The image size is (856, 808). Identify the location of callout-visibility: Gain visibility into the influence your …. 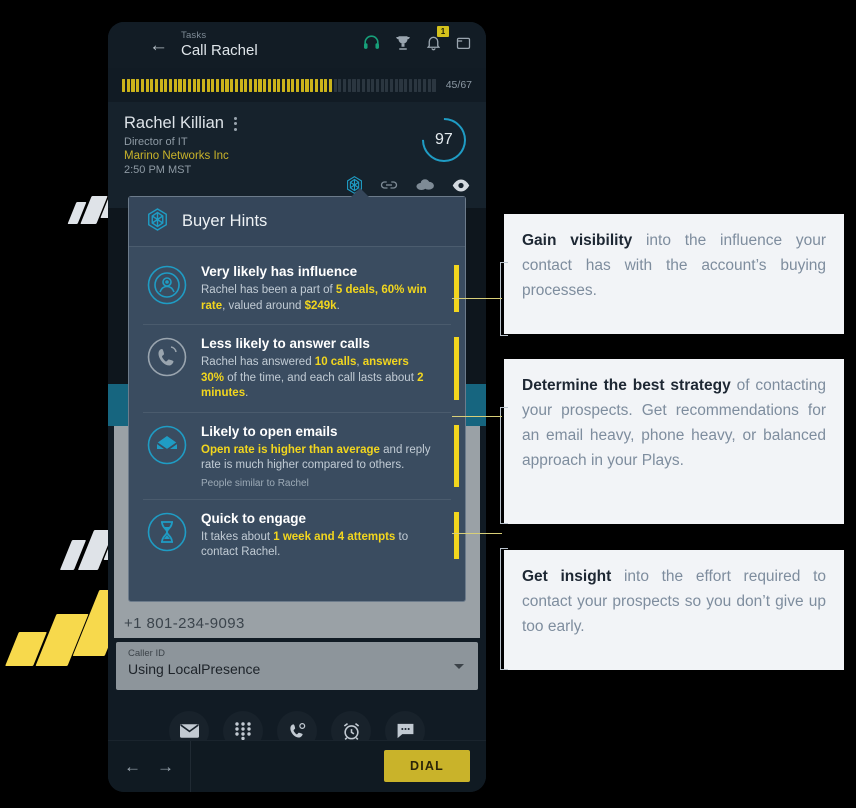
(674, 274).